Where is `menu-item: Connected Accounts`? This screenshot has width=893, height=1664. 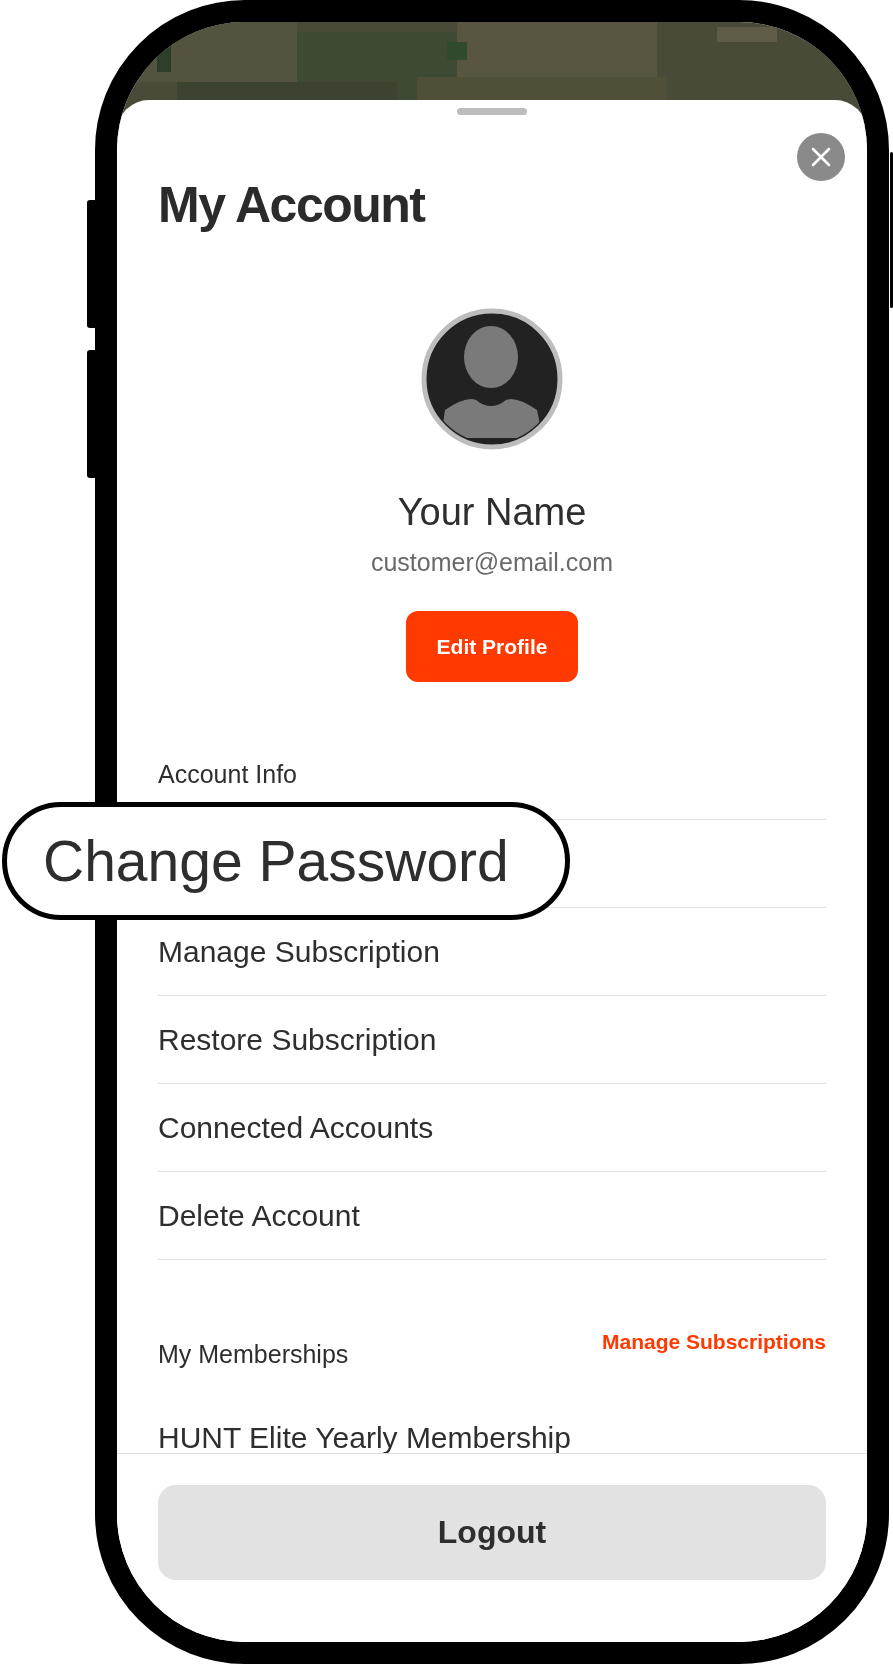 menu-item: Connected Accounts is located at coordinates (296, 1127).